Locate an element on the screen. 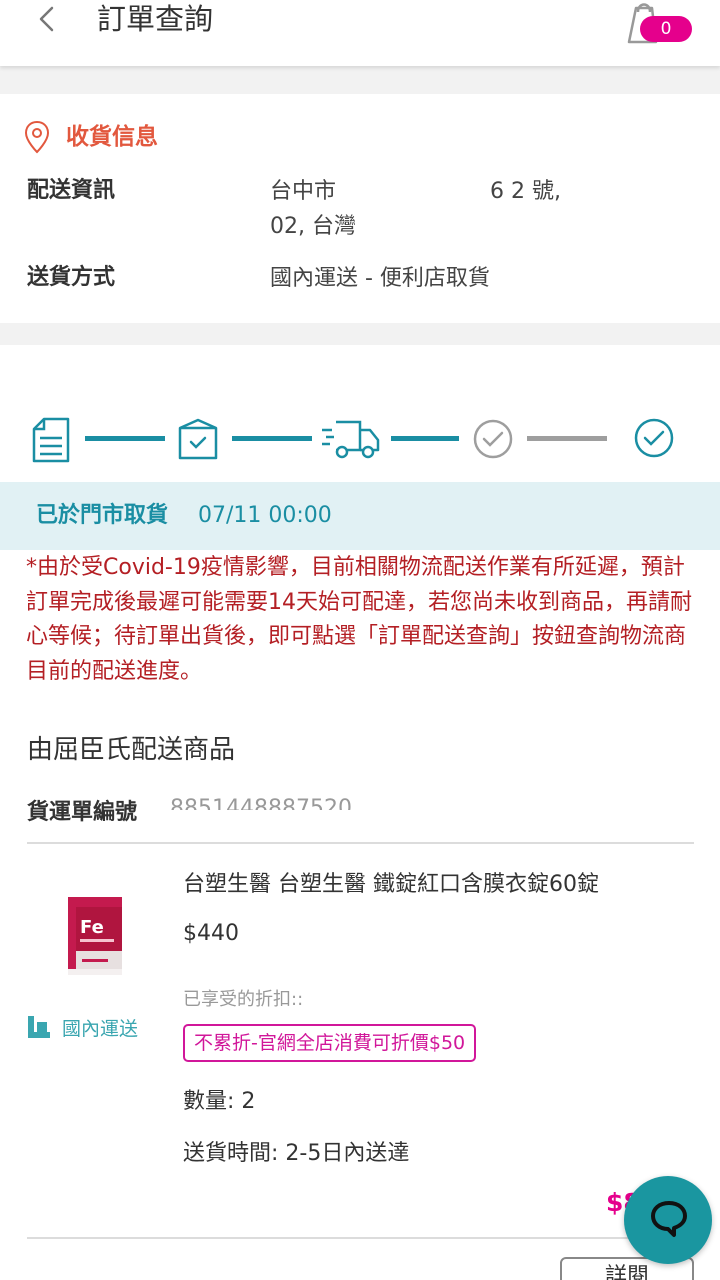 The height and width of the screenshot is (1280, 720). waybill-label: 貨運單編號 is located at coordinates (82, 812).